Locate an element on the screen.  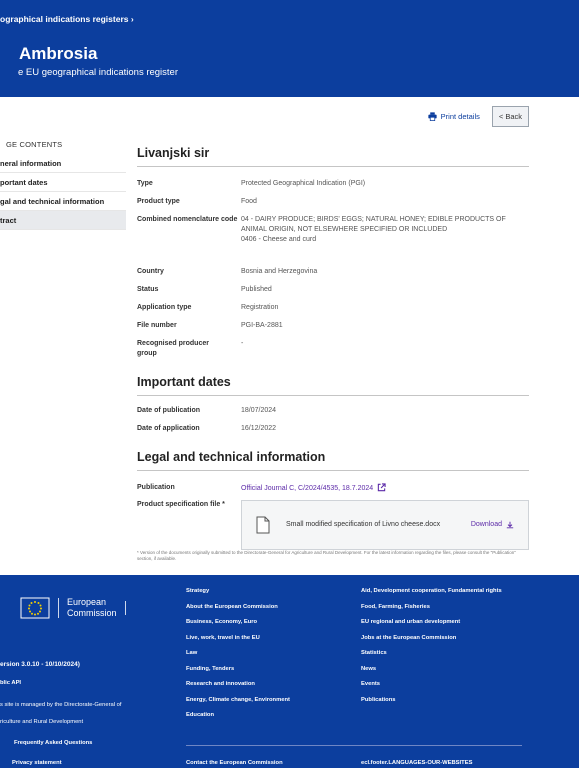
toc-item-important-dates: portant dates is located at coordinates (63, 182).